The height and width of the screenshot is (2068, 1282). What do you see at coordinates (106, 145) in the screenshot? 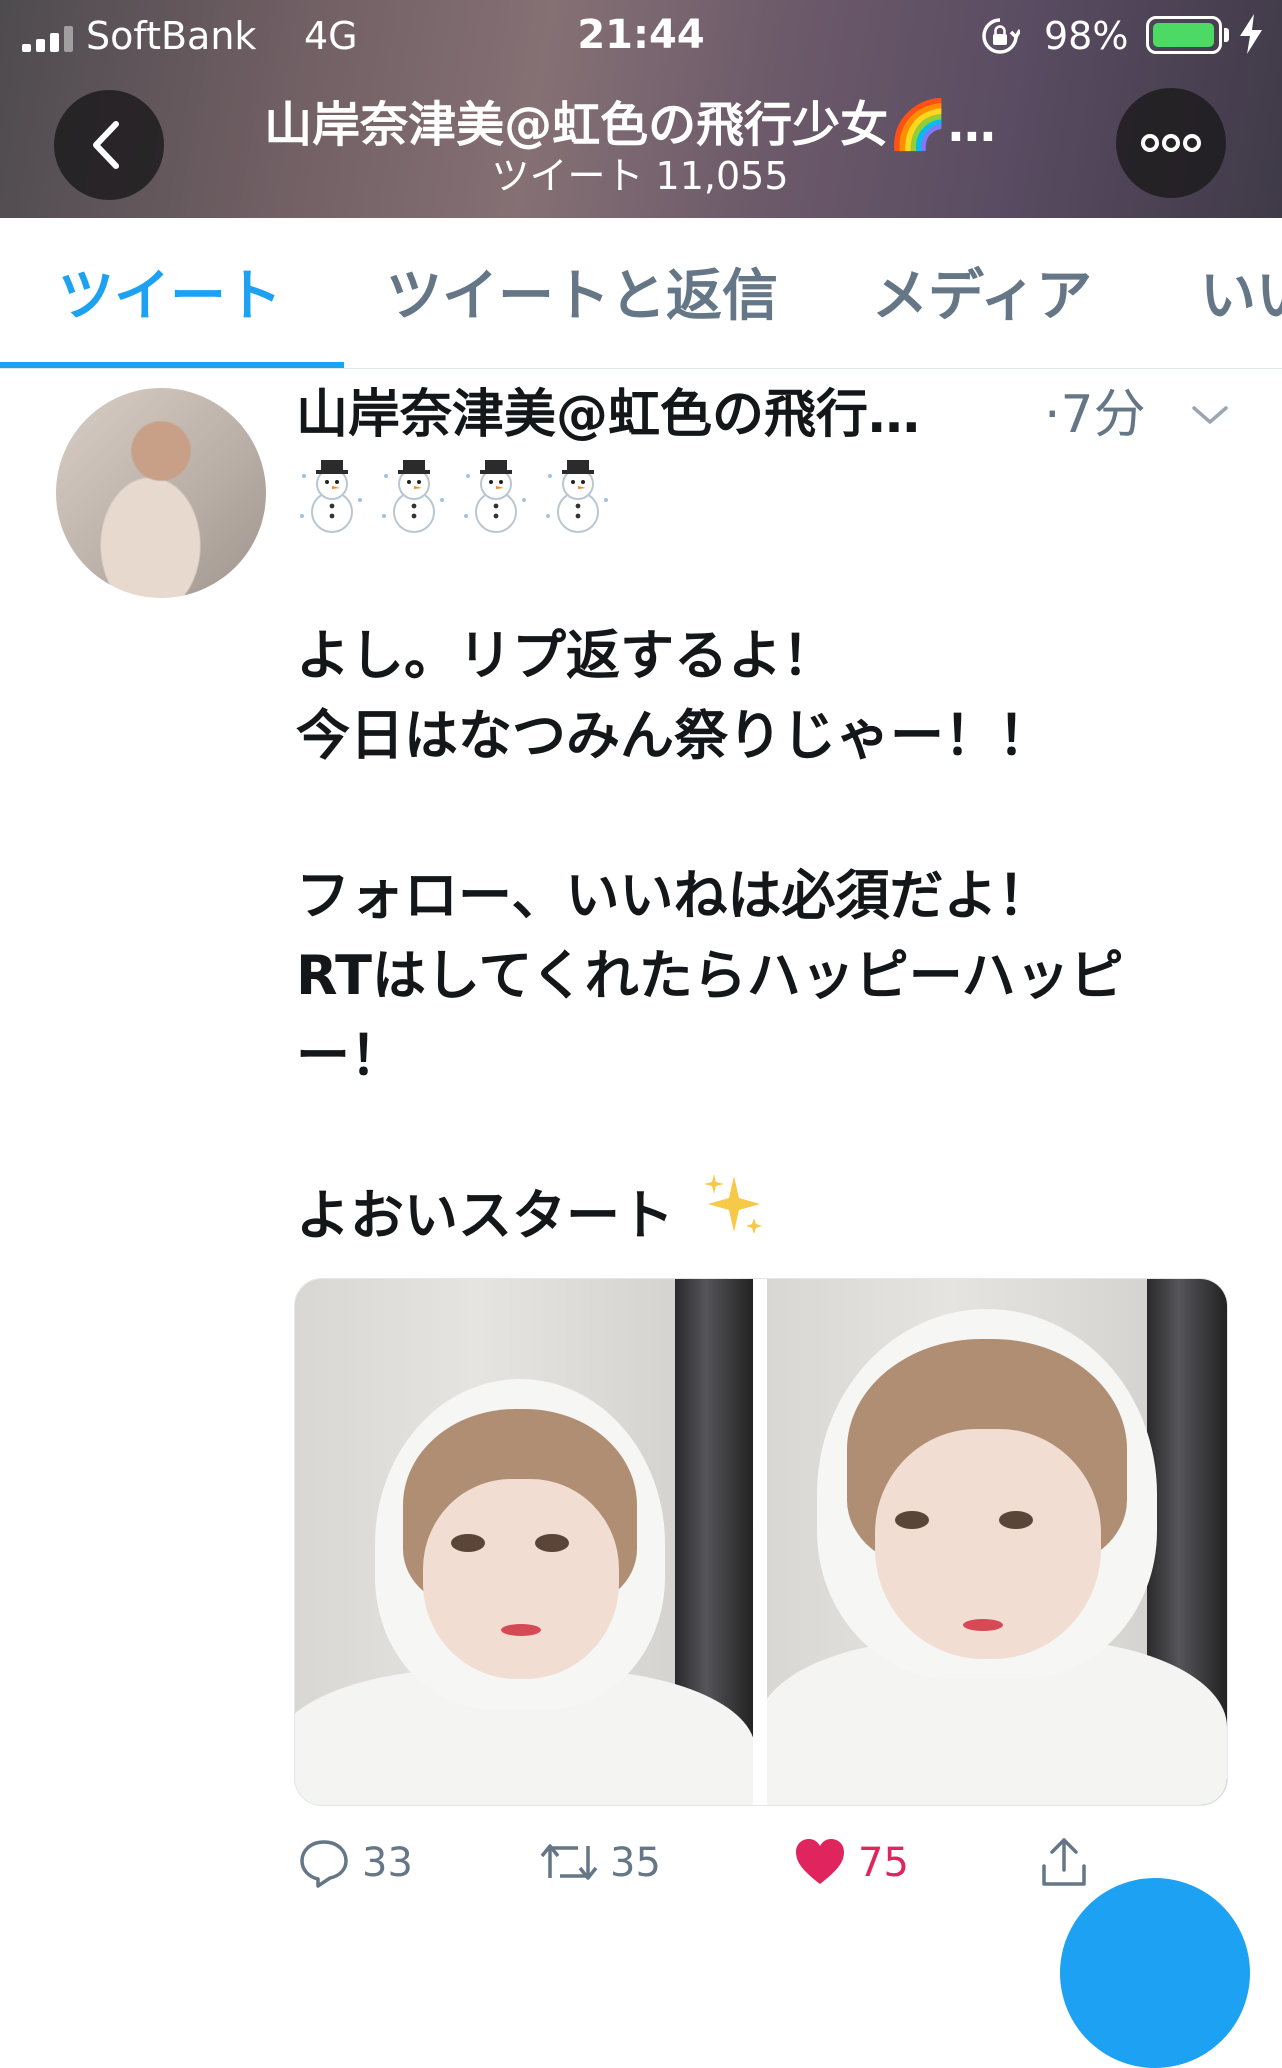
I see `chevron-left-icon` at bounding box center [106, 145].